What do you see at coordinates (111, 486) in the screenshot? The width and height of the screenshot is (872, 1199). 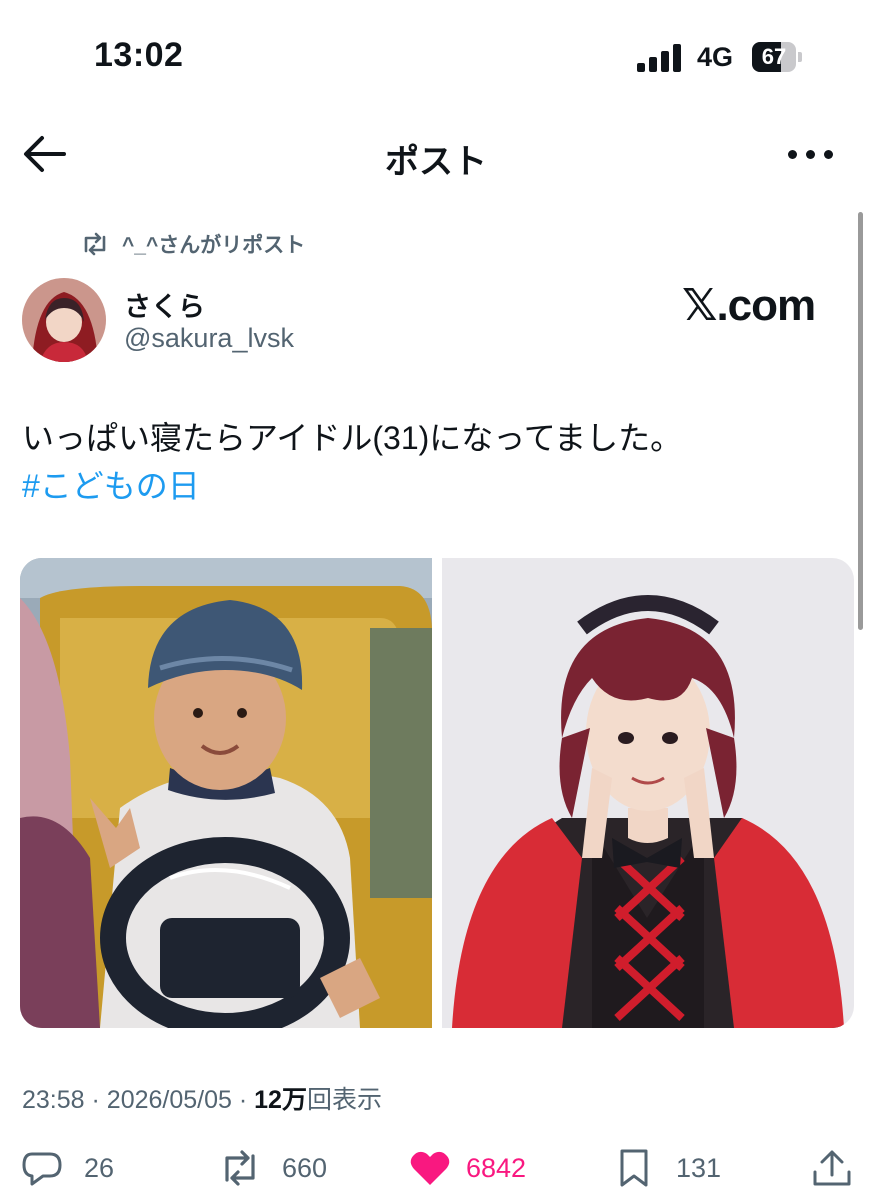 I see `hashtag-link: #こどもの日` at bounding box center [111, 486].